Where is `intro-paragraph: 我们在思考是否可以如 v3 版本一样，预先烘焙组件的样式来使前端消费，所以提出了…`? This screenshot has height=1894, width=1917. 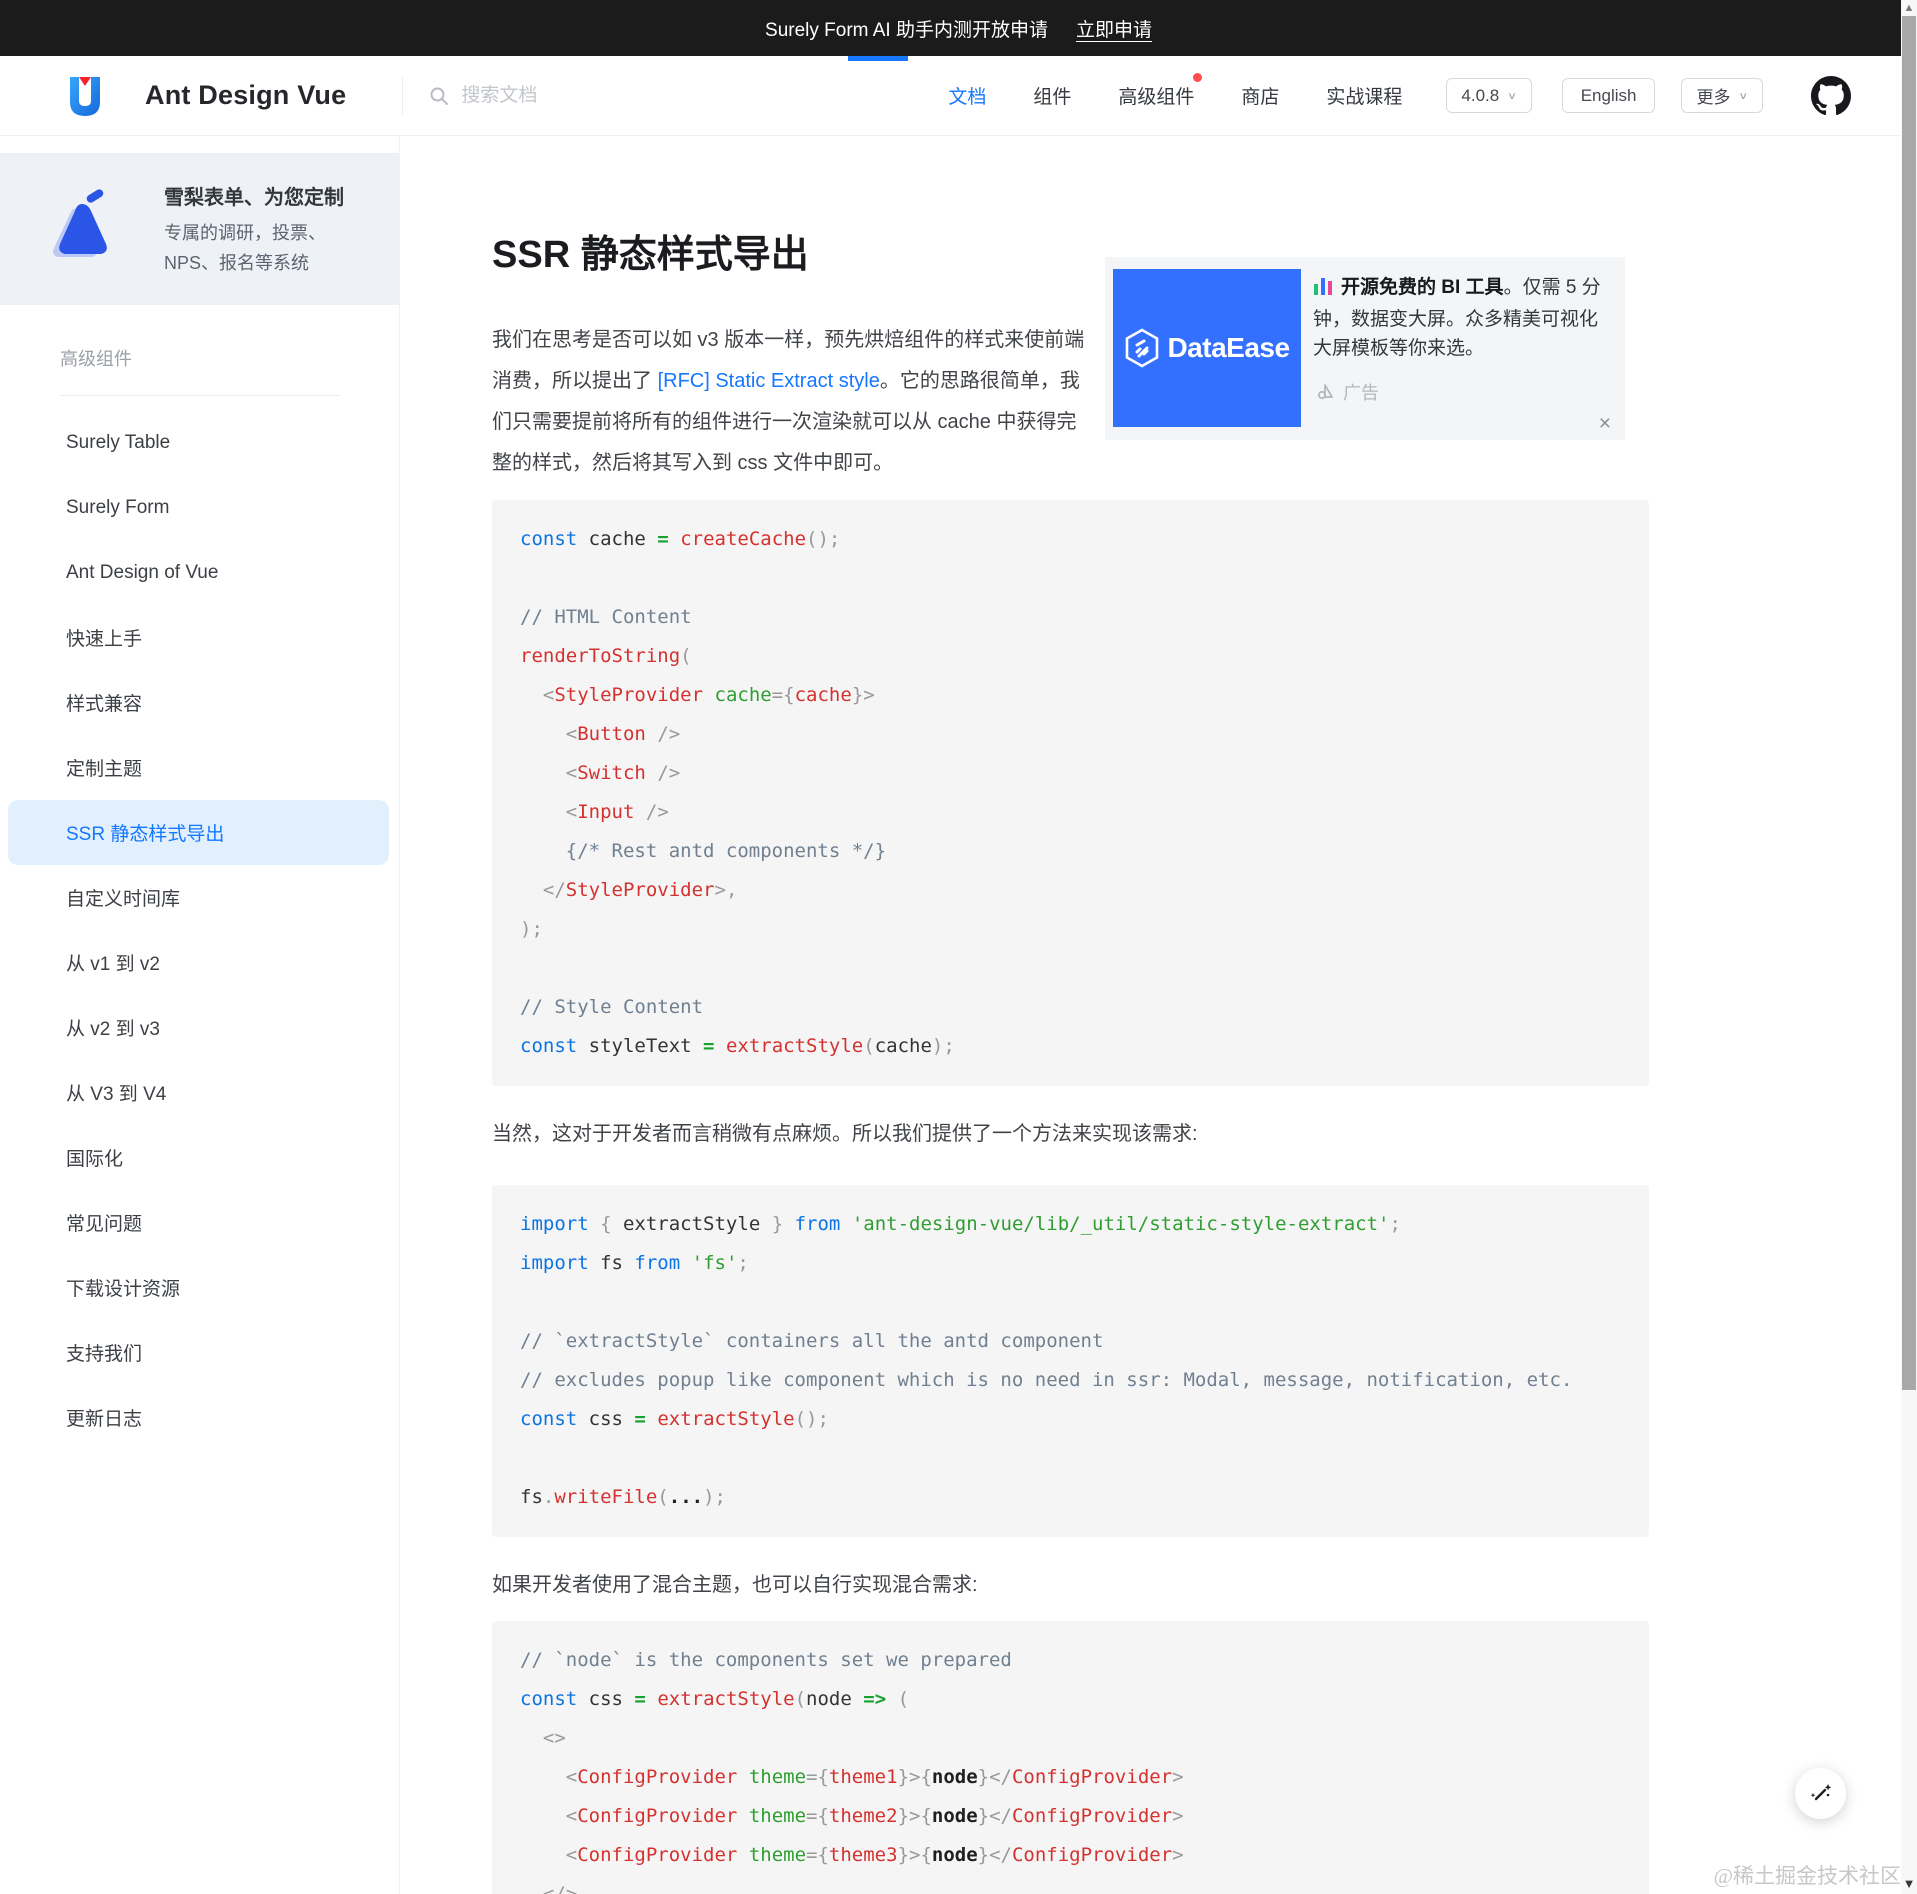 intro-paragraph: 我们在思考是否可以如 v3 版本一样，预先烘焙组件的样式来使前端消费，所以提出了… is located at coordinates (794, 402).